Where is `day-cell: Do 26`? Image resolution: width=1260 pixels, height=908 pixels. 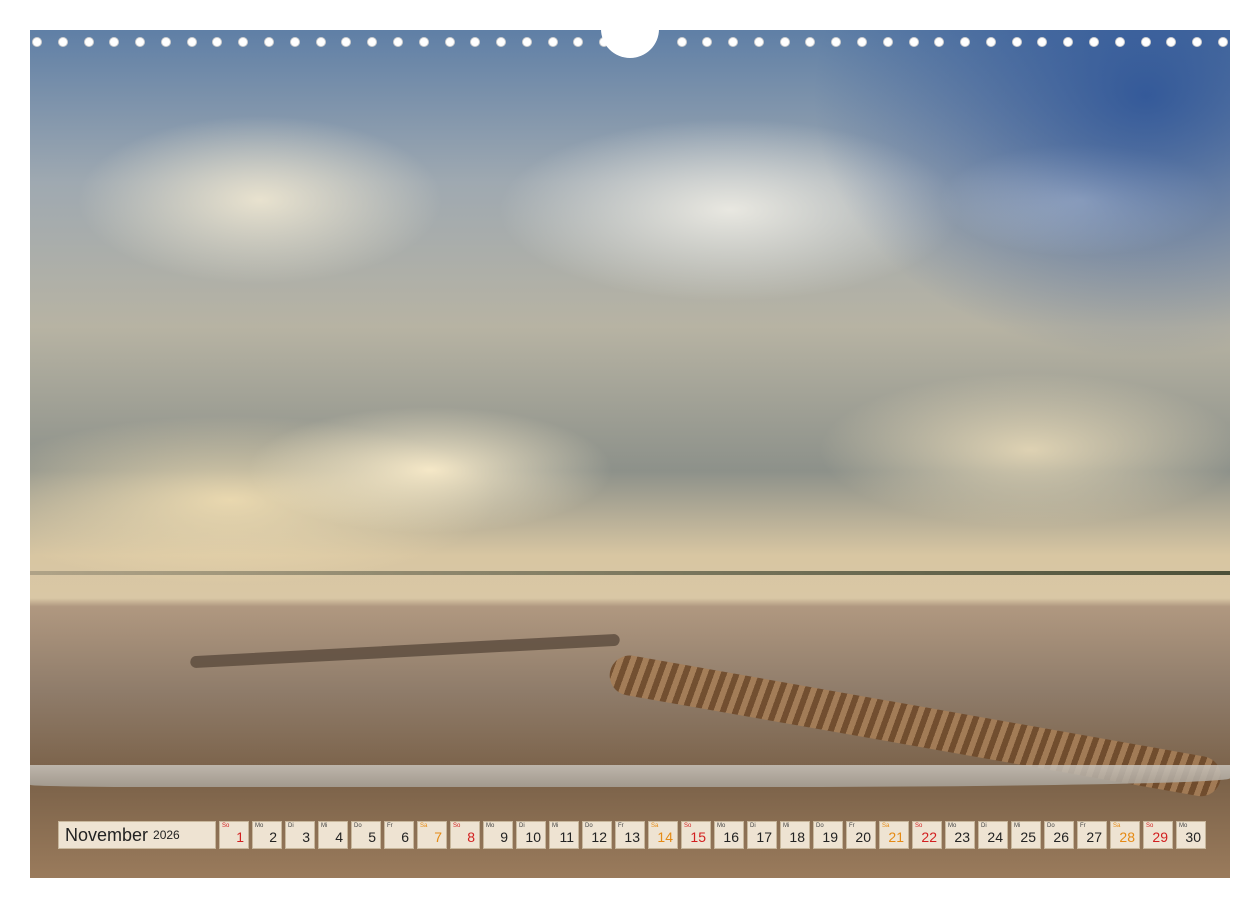
day-cell: Do 26 is located at coordinates (1059, 835).